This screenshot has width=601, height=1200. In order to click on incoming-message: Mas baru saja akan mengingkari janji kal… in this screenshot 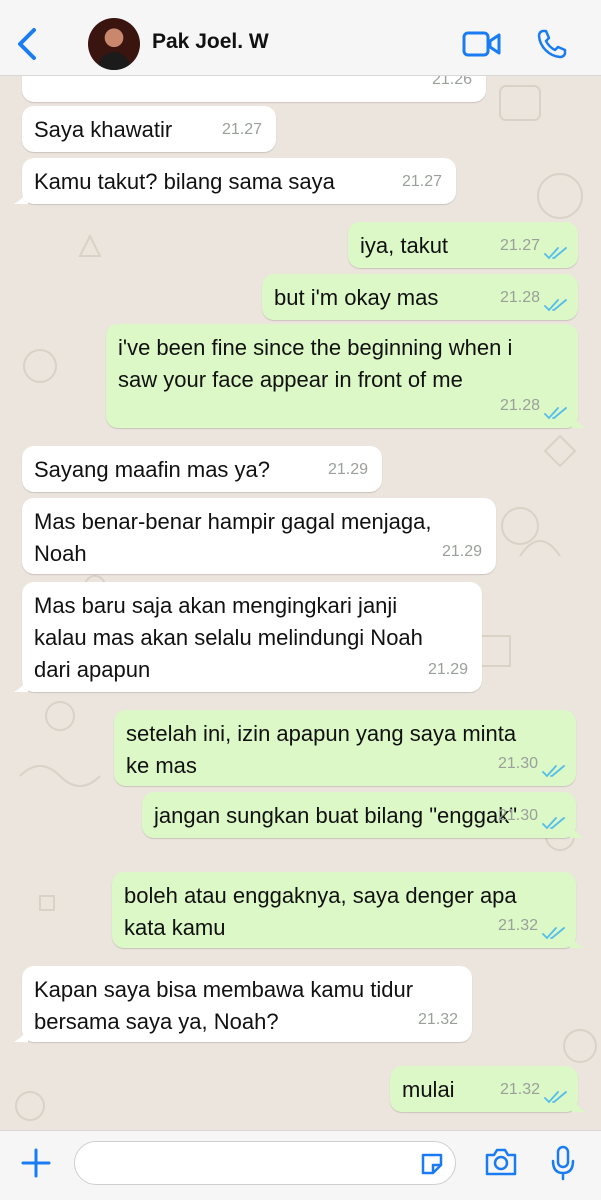, I will do `click(248, 637)`.